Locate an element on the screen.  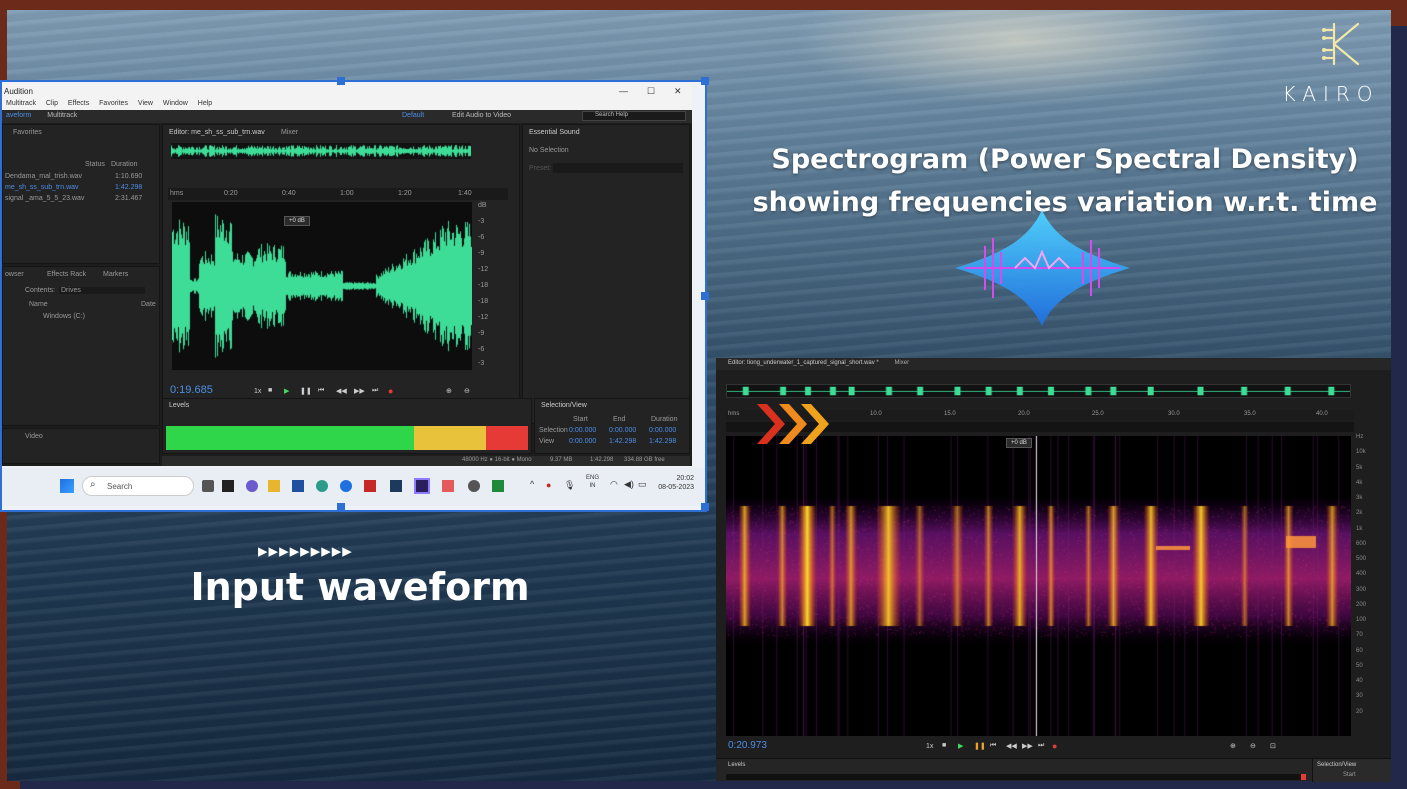
sp-zoom-full-icon: ⊡ is located at coordinates (1273, 746).